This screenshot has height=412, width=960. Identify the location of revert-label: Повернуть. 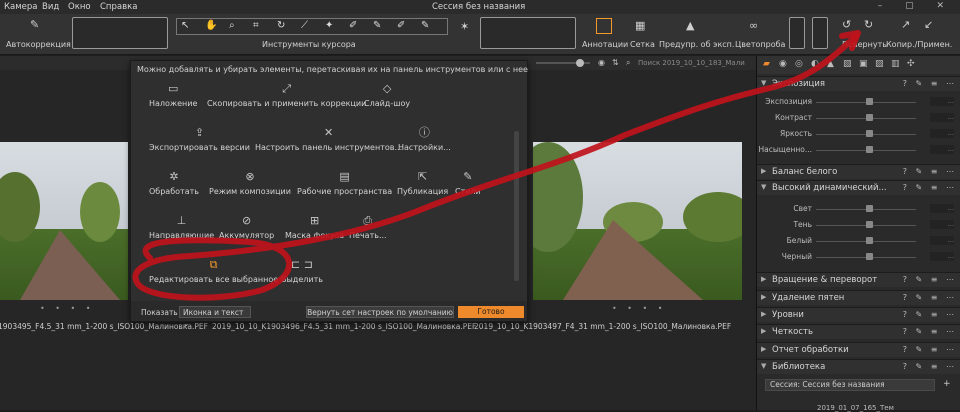
(864, 44).